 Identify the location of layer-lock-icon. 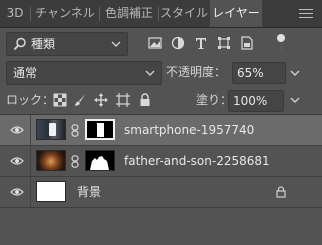
(281, 192).